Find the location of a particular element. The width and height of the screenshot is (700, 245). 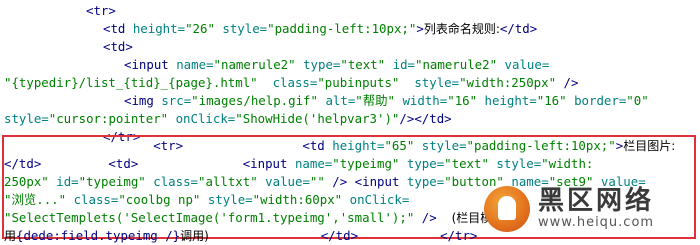

code-token: <tr> is located at coordinates (101, 10).